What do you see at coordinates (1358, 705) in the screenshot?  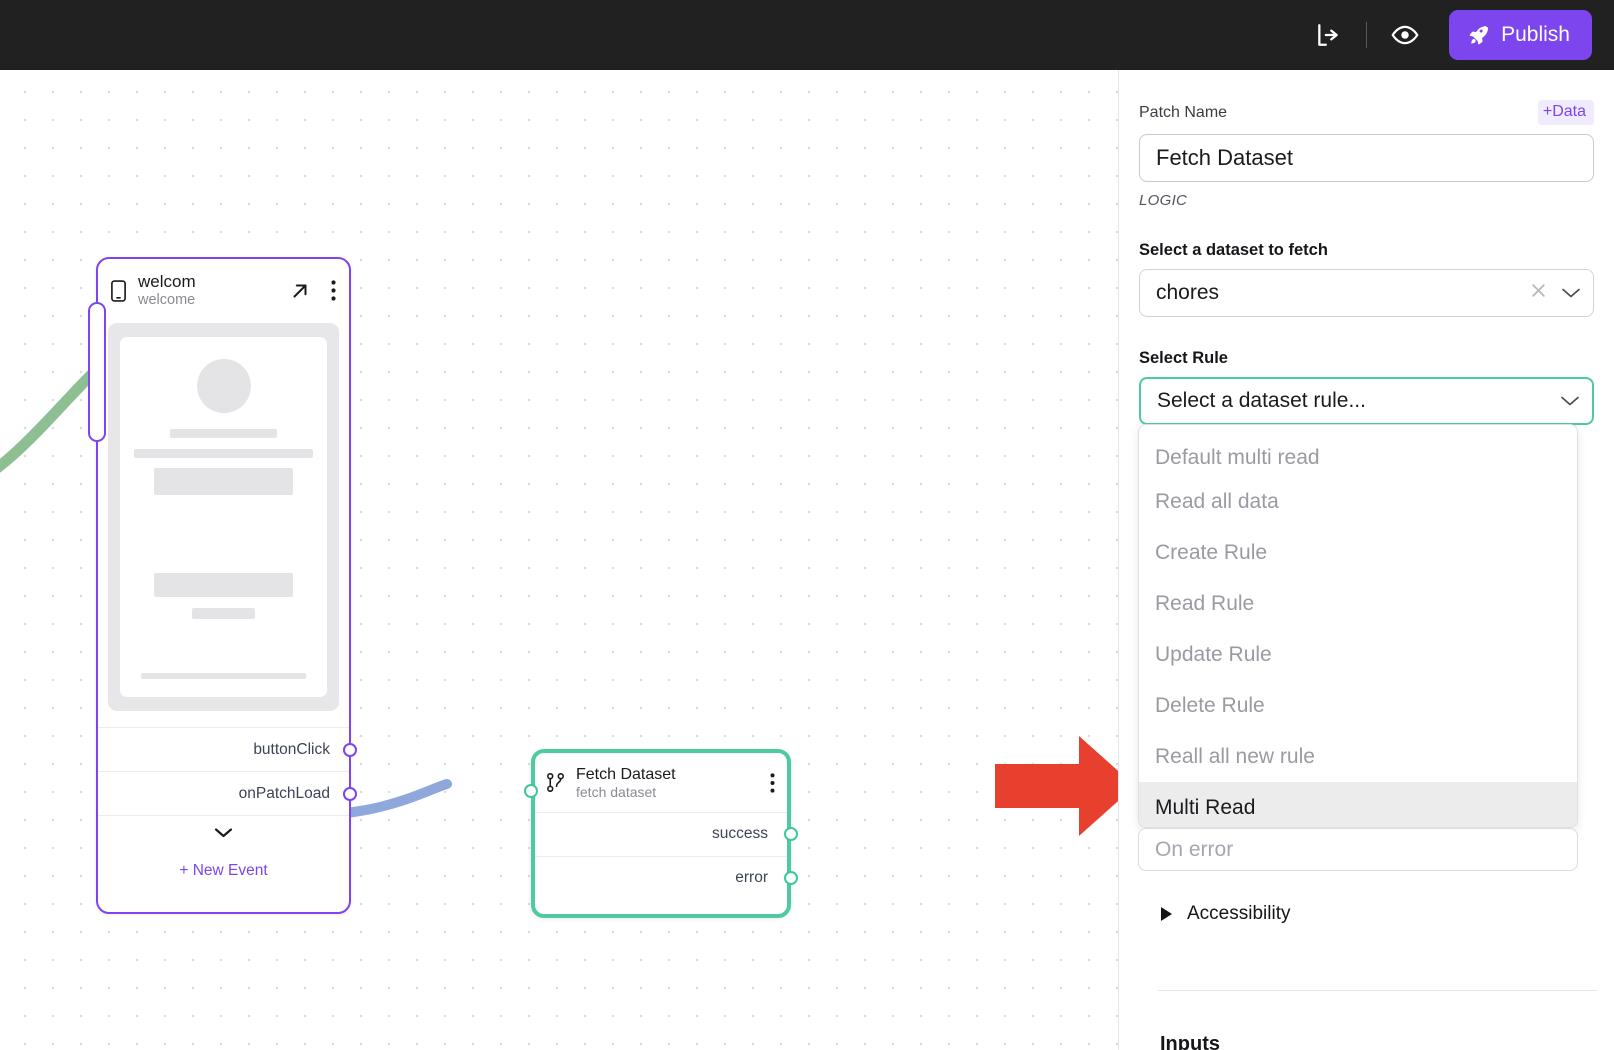 I see `dropdown-option: Delete Rule` at bounding box center [1358, 705].